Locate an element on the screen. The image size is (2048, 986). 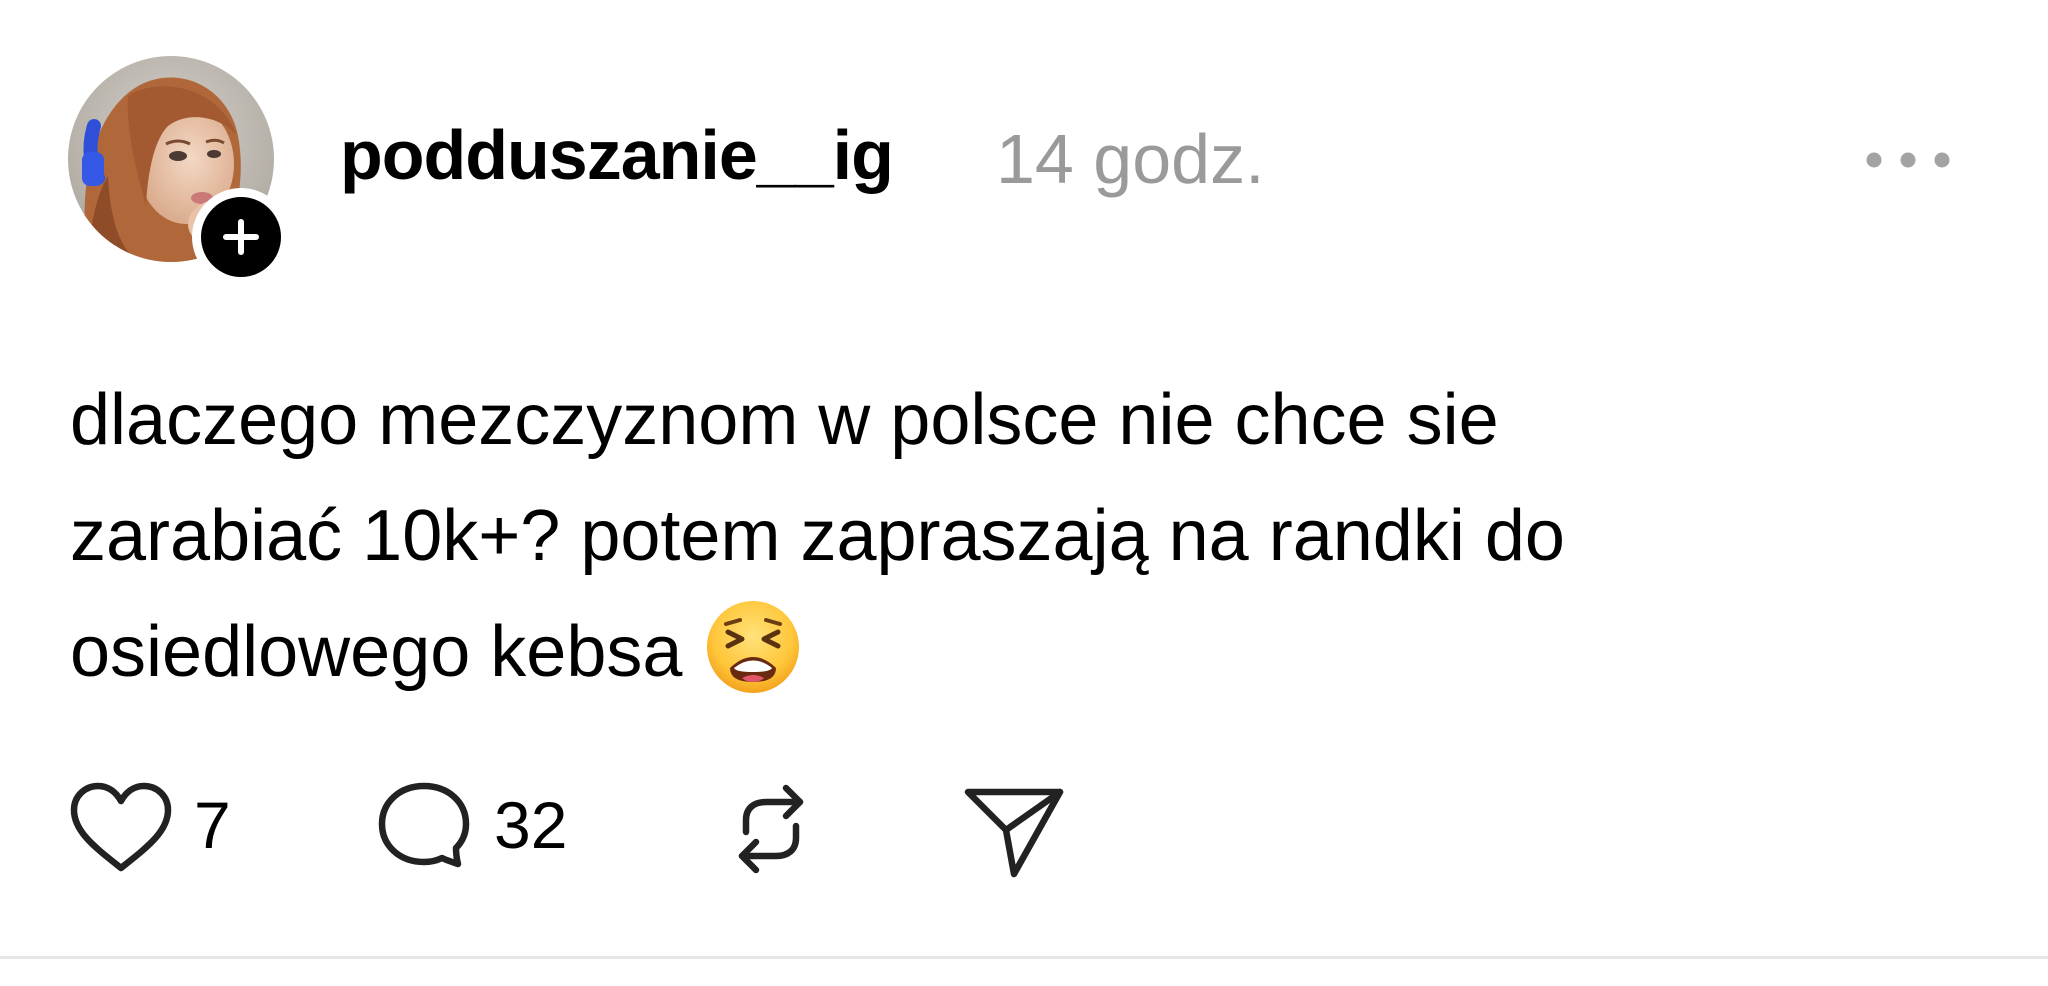
post-text-line: osiedlowego kebsa is located at coordinates (376, 652).